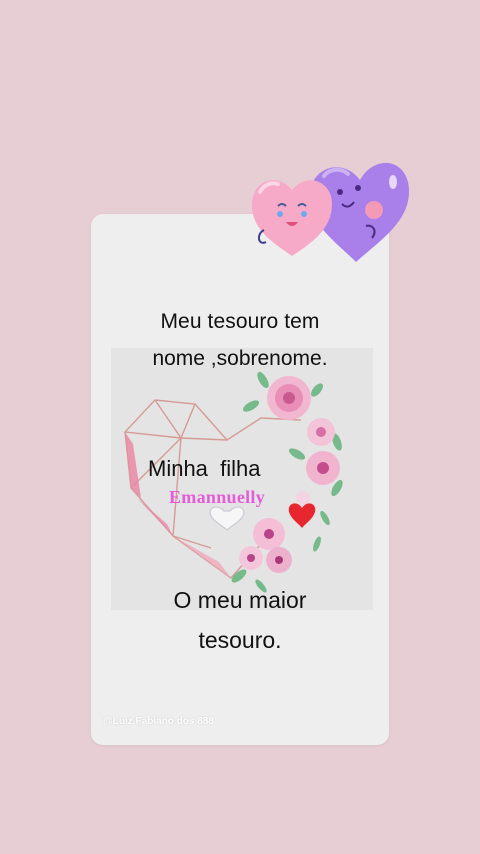 Image resolution: width=480 pixels, height=854 pixels. Describe the element at coordinates (217, 497) in the screenshot. I see `daughter-name: Emannuelly` at that location.